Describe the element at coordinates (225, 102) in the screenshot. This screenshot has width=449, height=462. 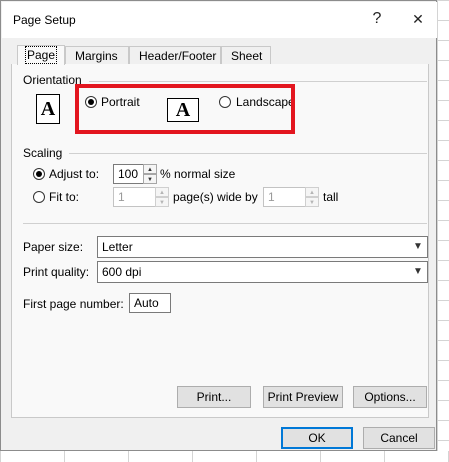
I see `landscape-radio` at that location.